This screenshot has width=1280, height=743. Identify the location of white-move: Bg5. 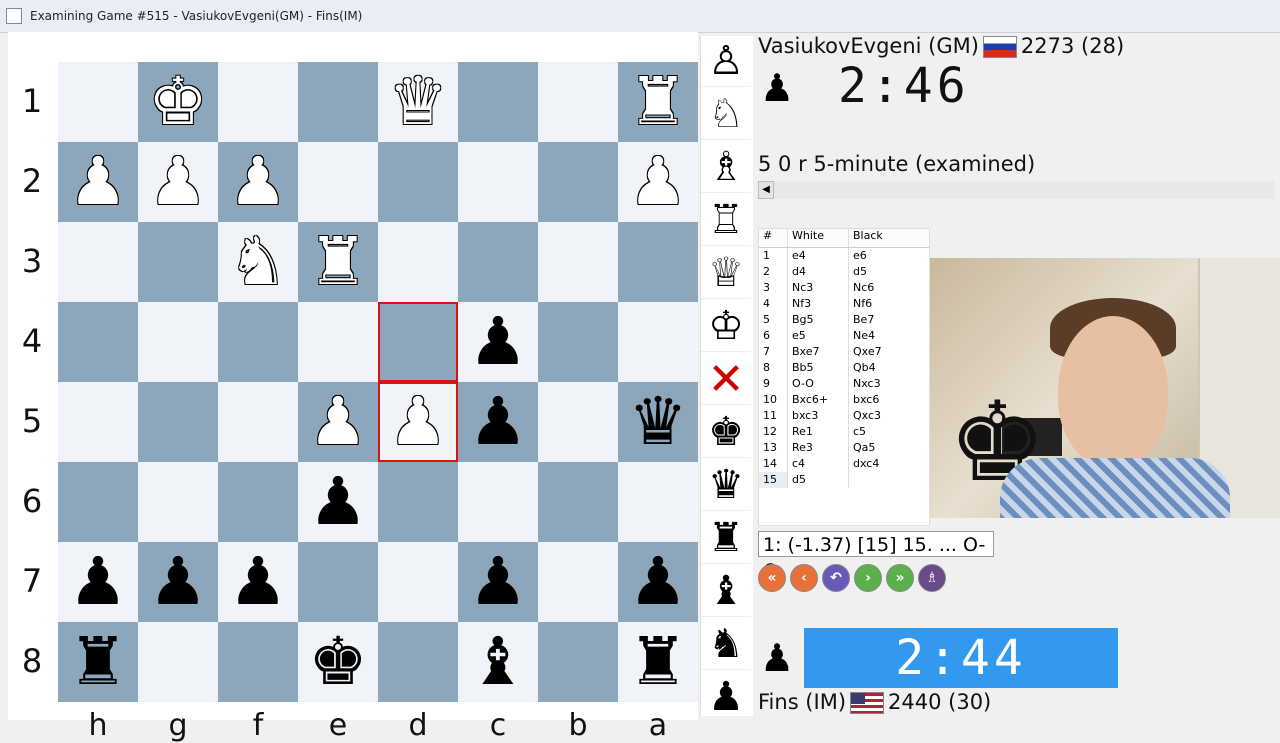
(817, 320).